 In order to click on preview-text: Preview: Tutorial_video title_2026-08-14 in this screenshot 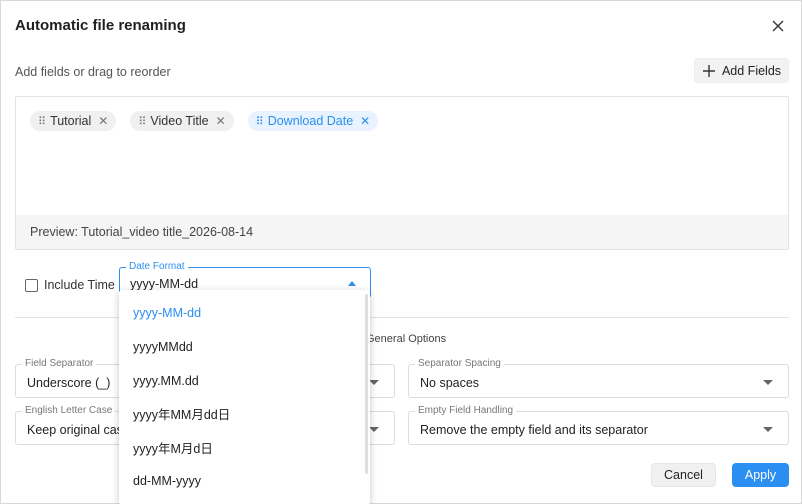, I will do `click(142, 232)`.